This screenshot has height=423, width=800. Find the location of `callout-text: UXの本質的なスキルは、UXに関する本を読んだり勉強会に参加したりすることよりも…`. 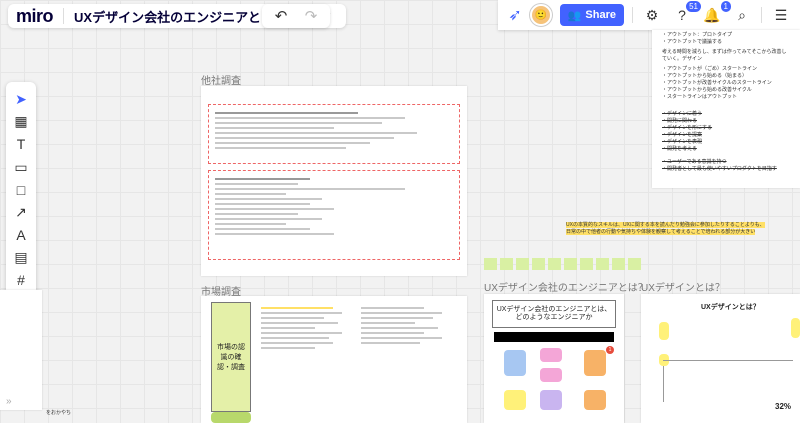

callout-text: UXの本質的なスキルは、UXに関する本を読んだり勉強会に参加したりすることよりも… is located at coordinates (665, 229).